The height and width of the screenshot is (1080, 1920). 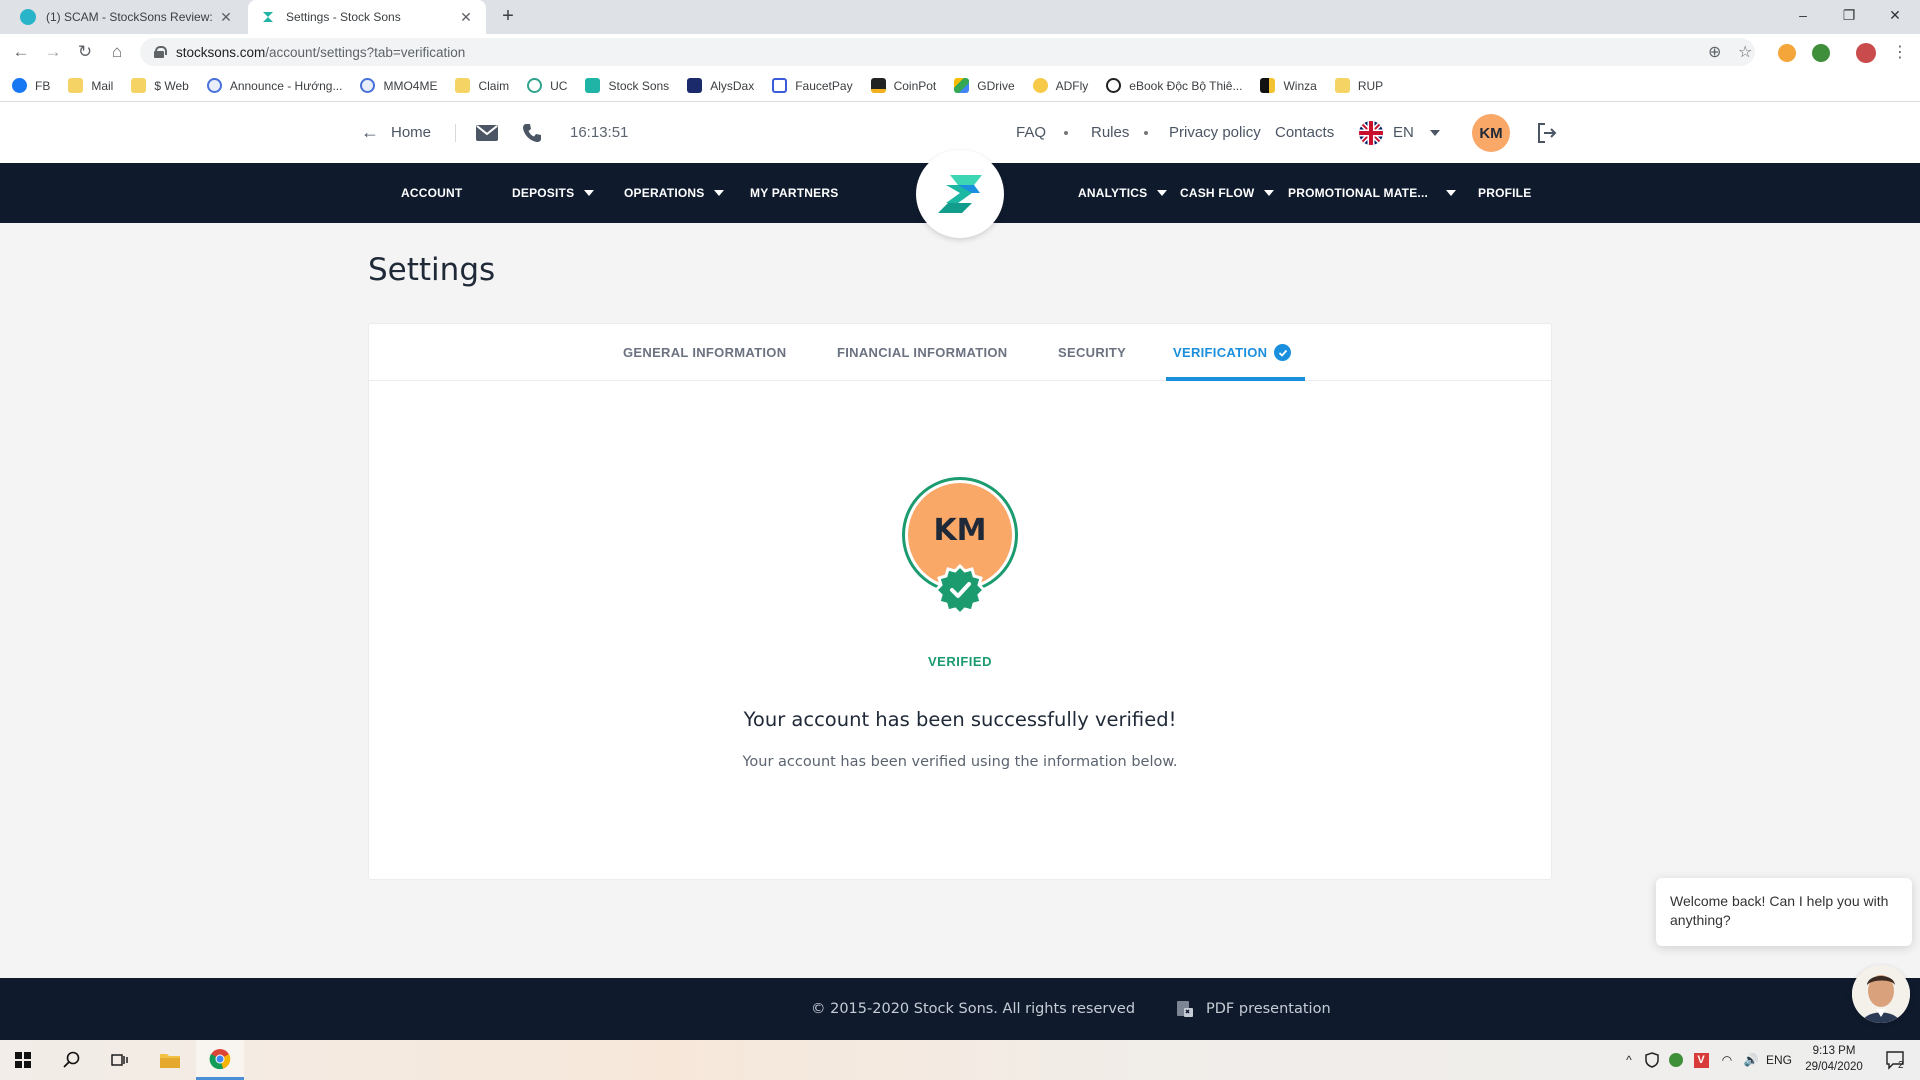 What do you see at coordinates (1304, 132) in the screenshot?
I see `contacts-link: Contacts` at bounding box center [1304, 132].